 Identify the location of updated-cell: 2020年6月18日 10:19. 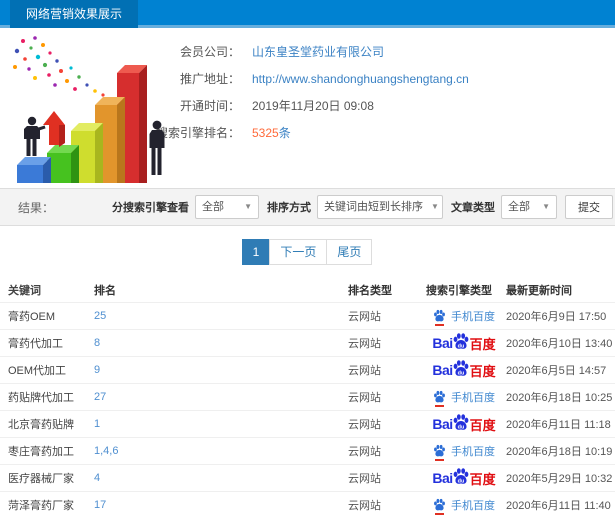
(559, 452).